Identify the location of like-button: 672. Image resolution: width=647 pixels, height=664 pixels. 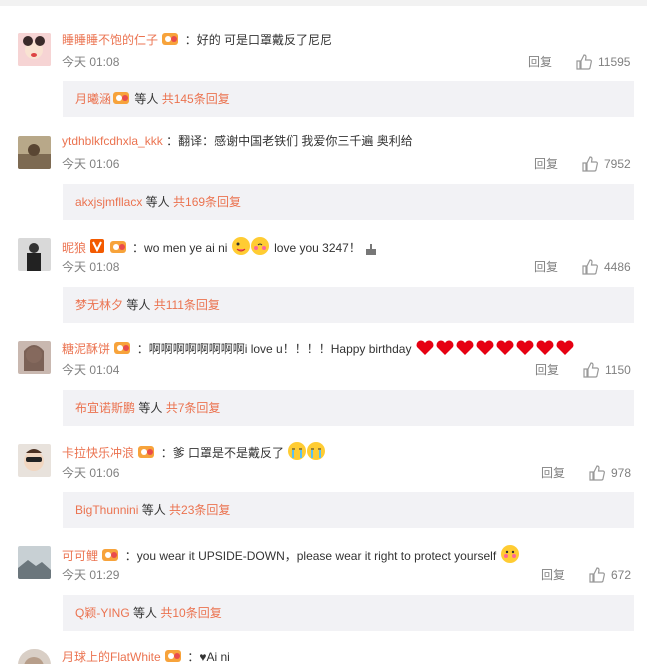
(610, 575).